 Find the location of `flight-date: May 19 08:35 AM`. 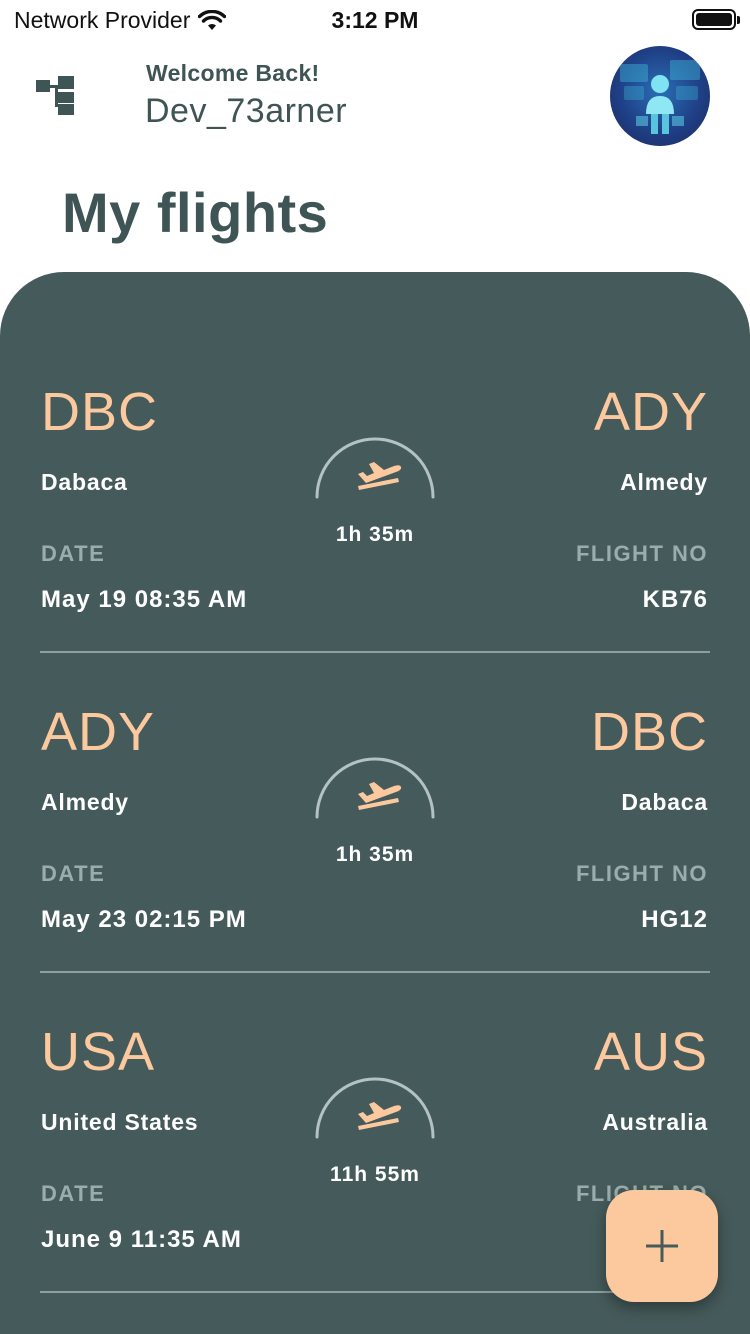

flight-date: May 19 08:35 AM is located at coordinates (144, 599).